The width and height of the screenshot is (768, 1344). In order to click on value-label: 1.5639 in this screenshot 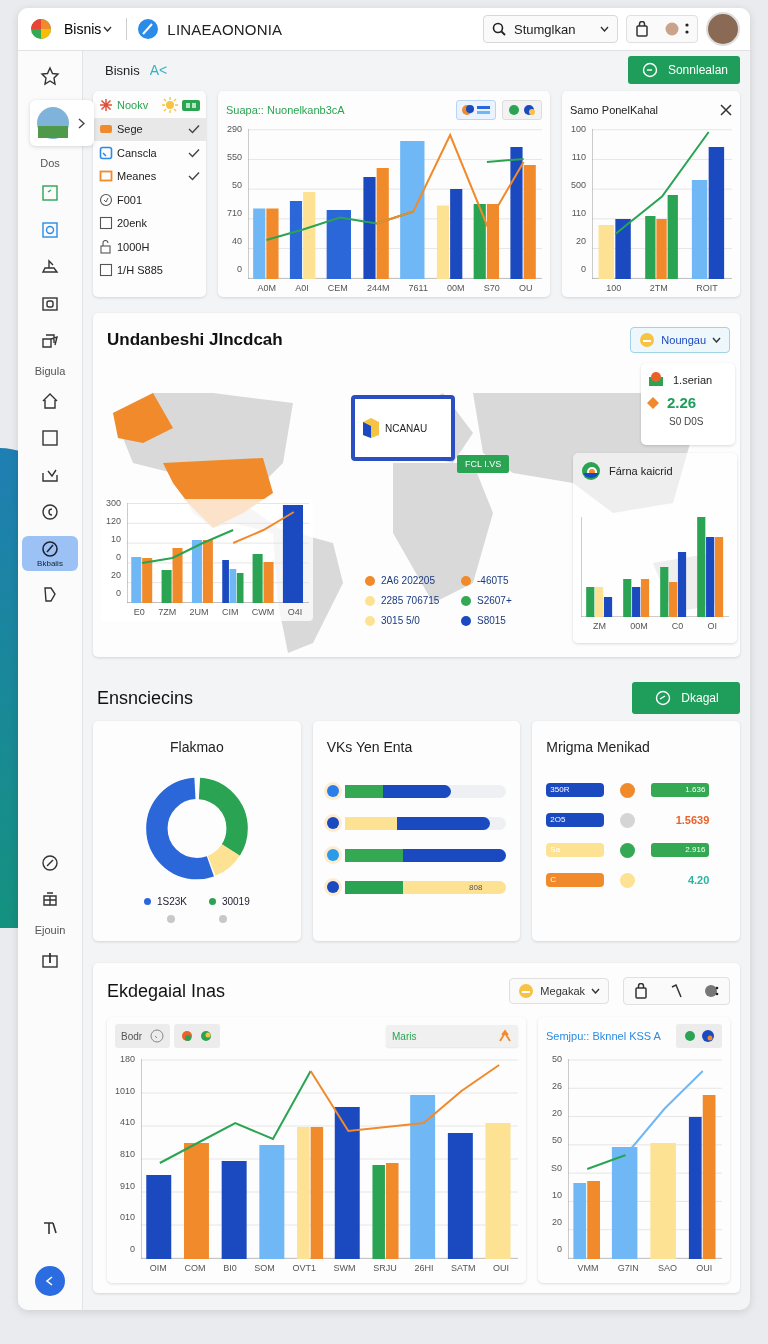, I will do `click(692, 820)`.